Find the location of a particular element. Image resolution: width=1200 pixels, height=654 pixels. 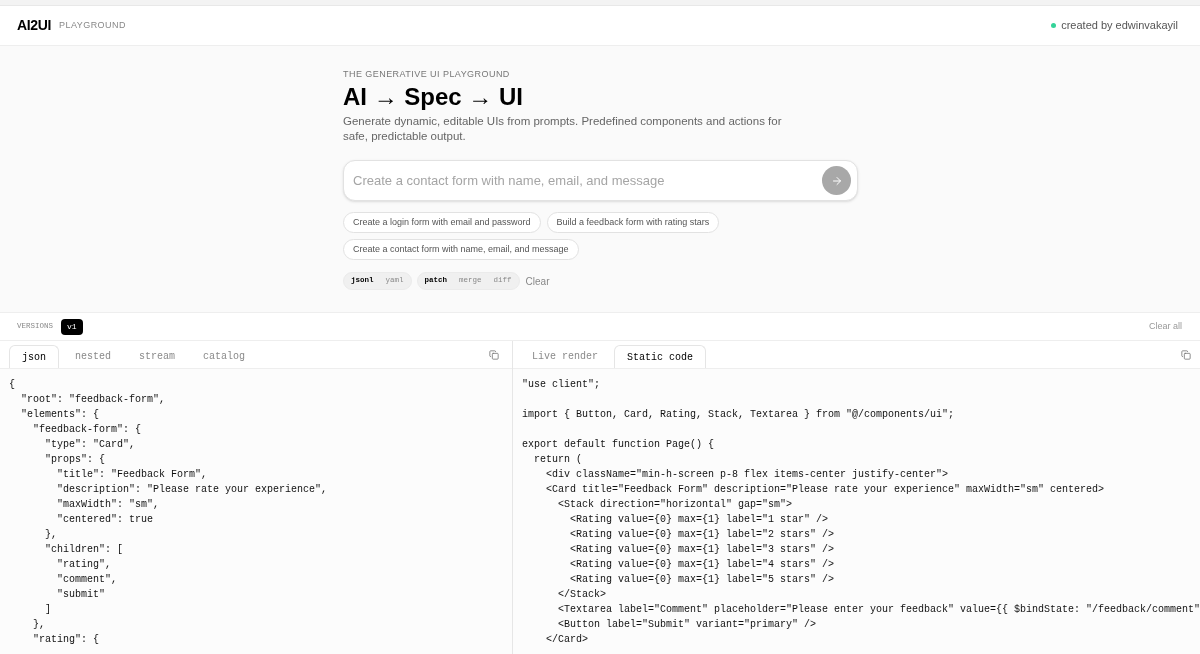

code-line: <Rating value={0} max={1} label="3 stars" /> is located at coordinates (701, 550).